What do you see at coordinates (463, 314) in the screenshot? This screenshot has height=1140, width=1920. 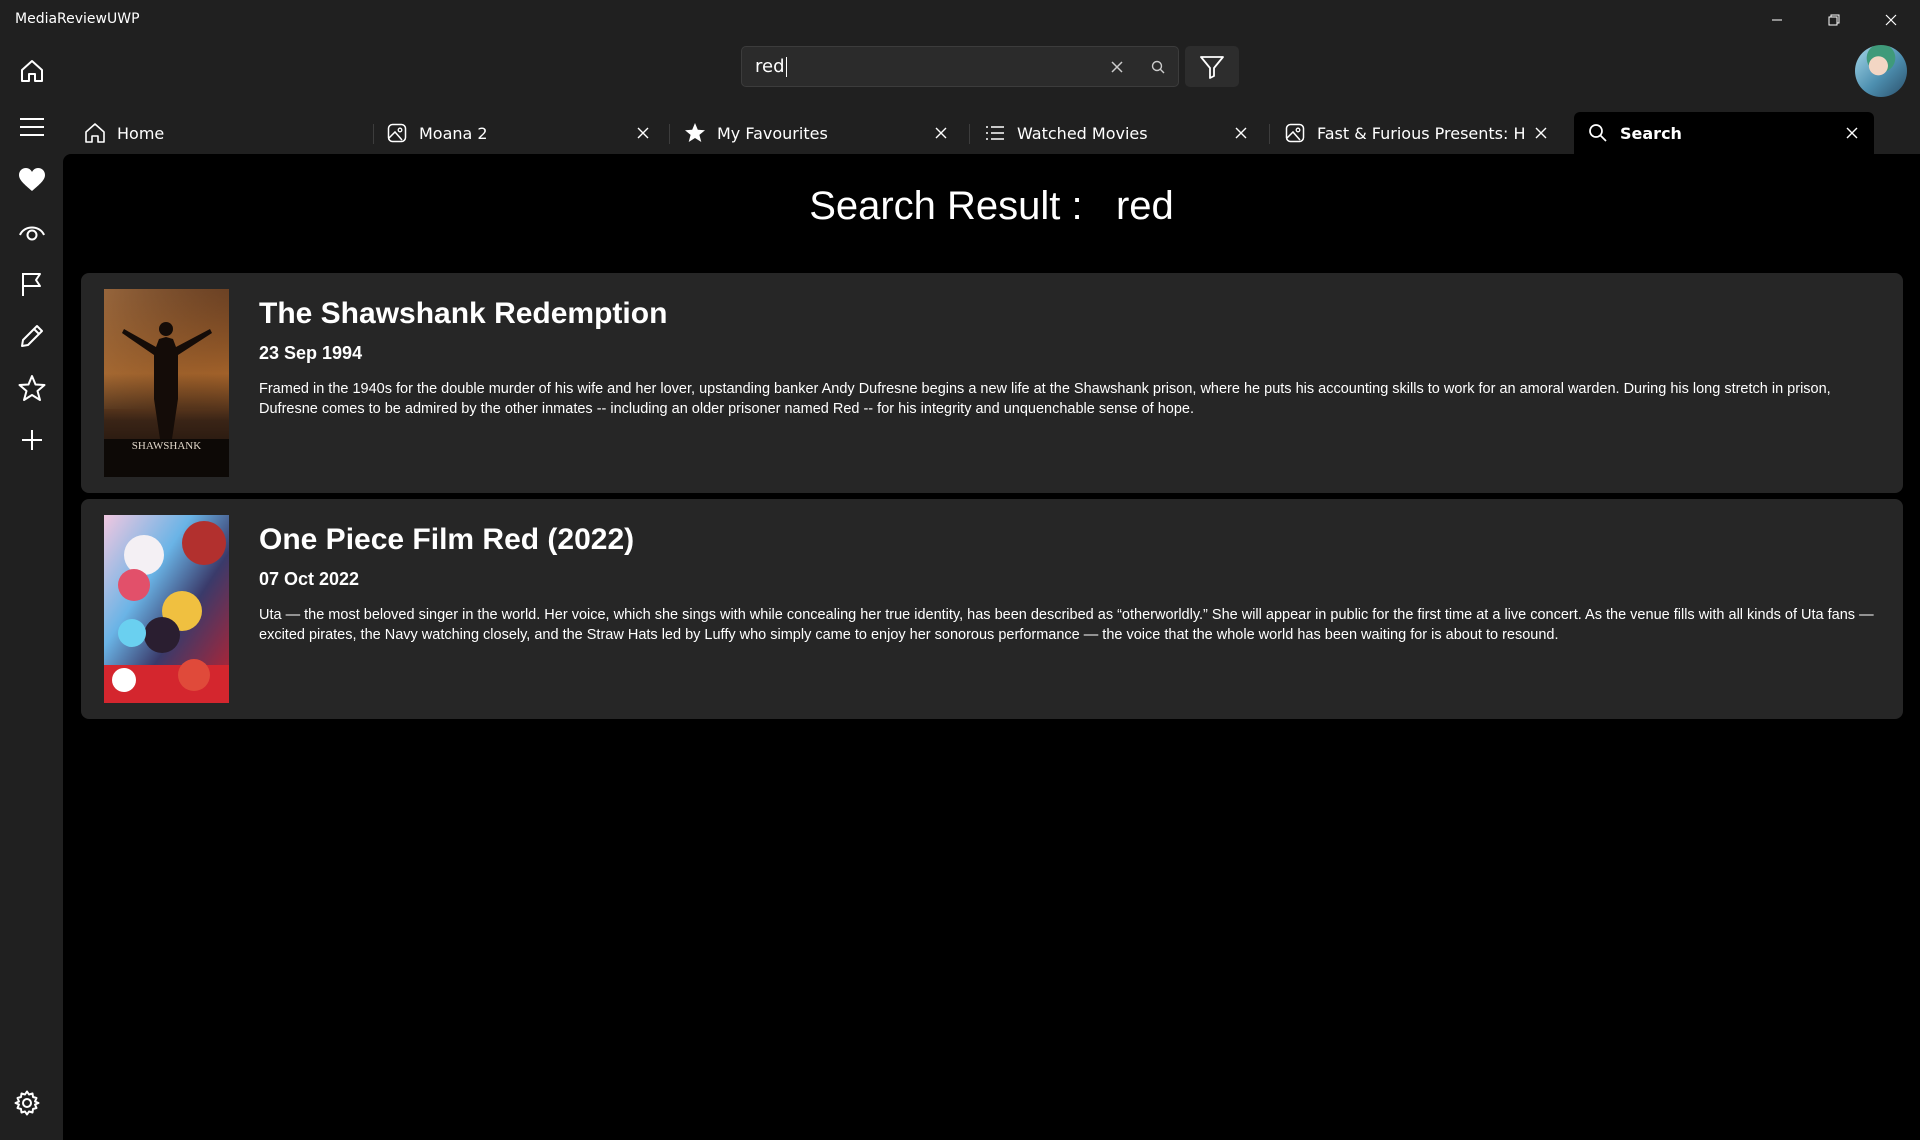 I see `result-title: The Shawshank Redemption` at bounding box center [463, 314].